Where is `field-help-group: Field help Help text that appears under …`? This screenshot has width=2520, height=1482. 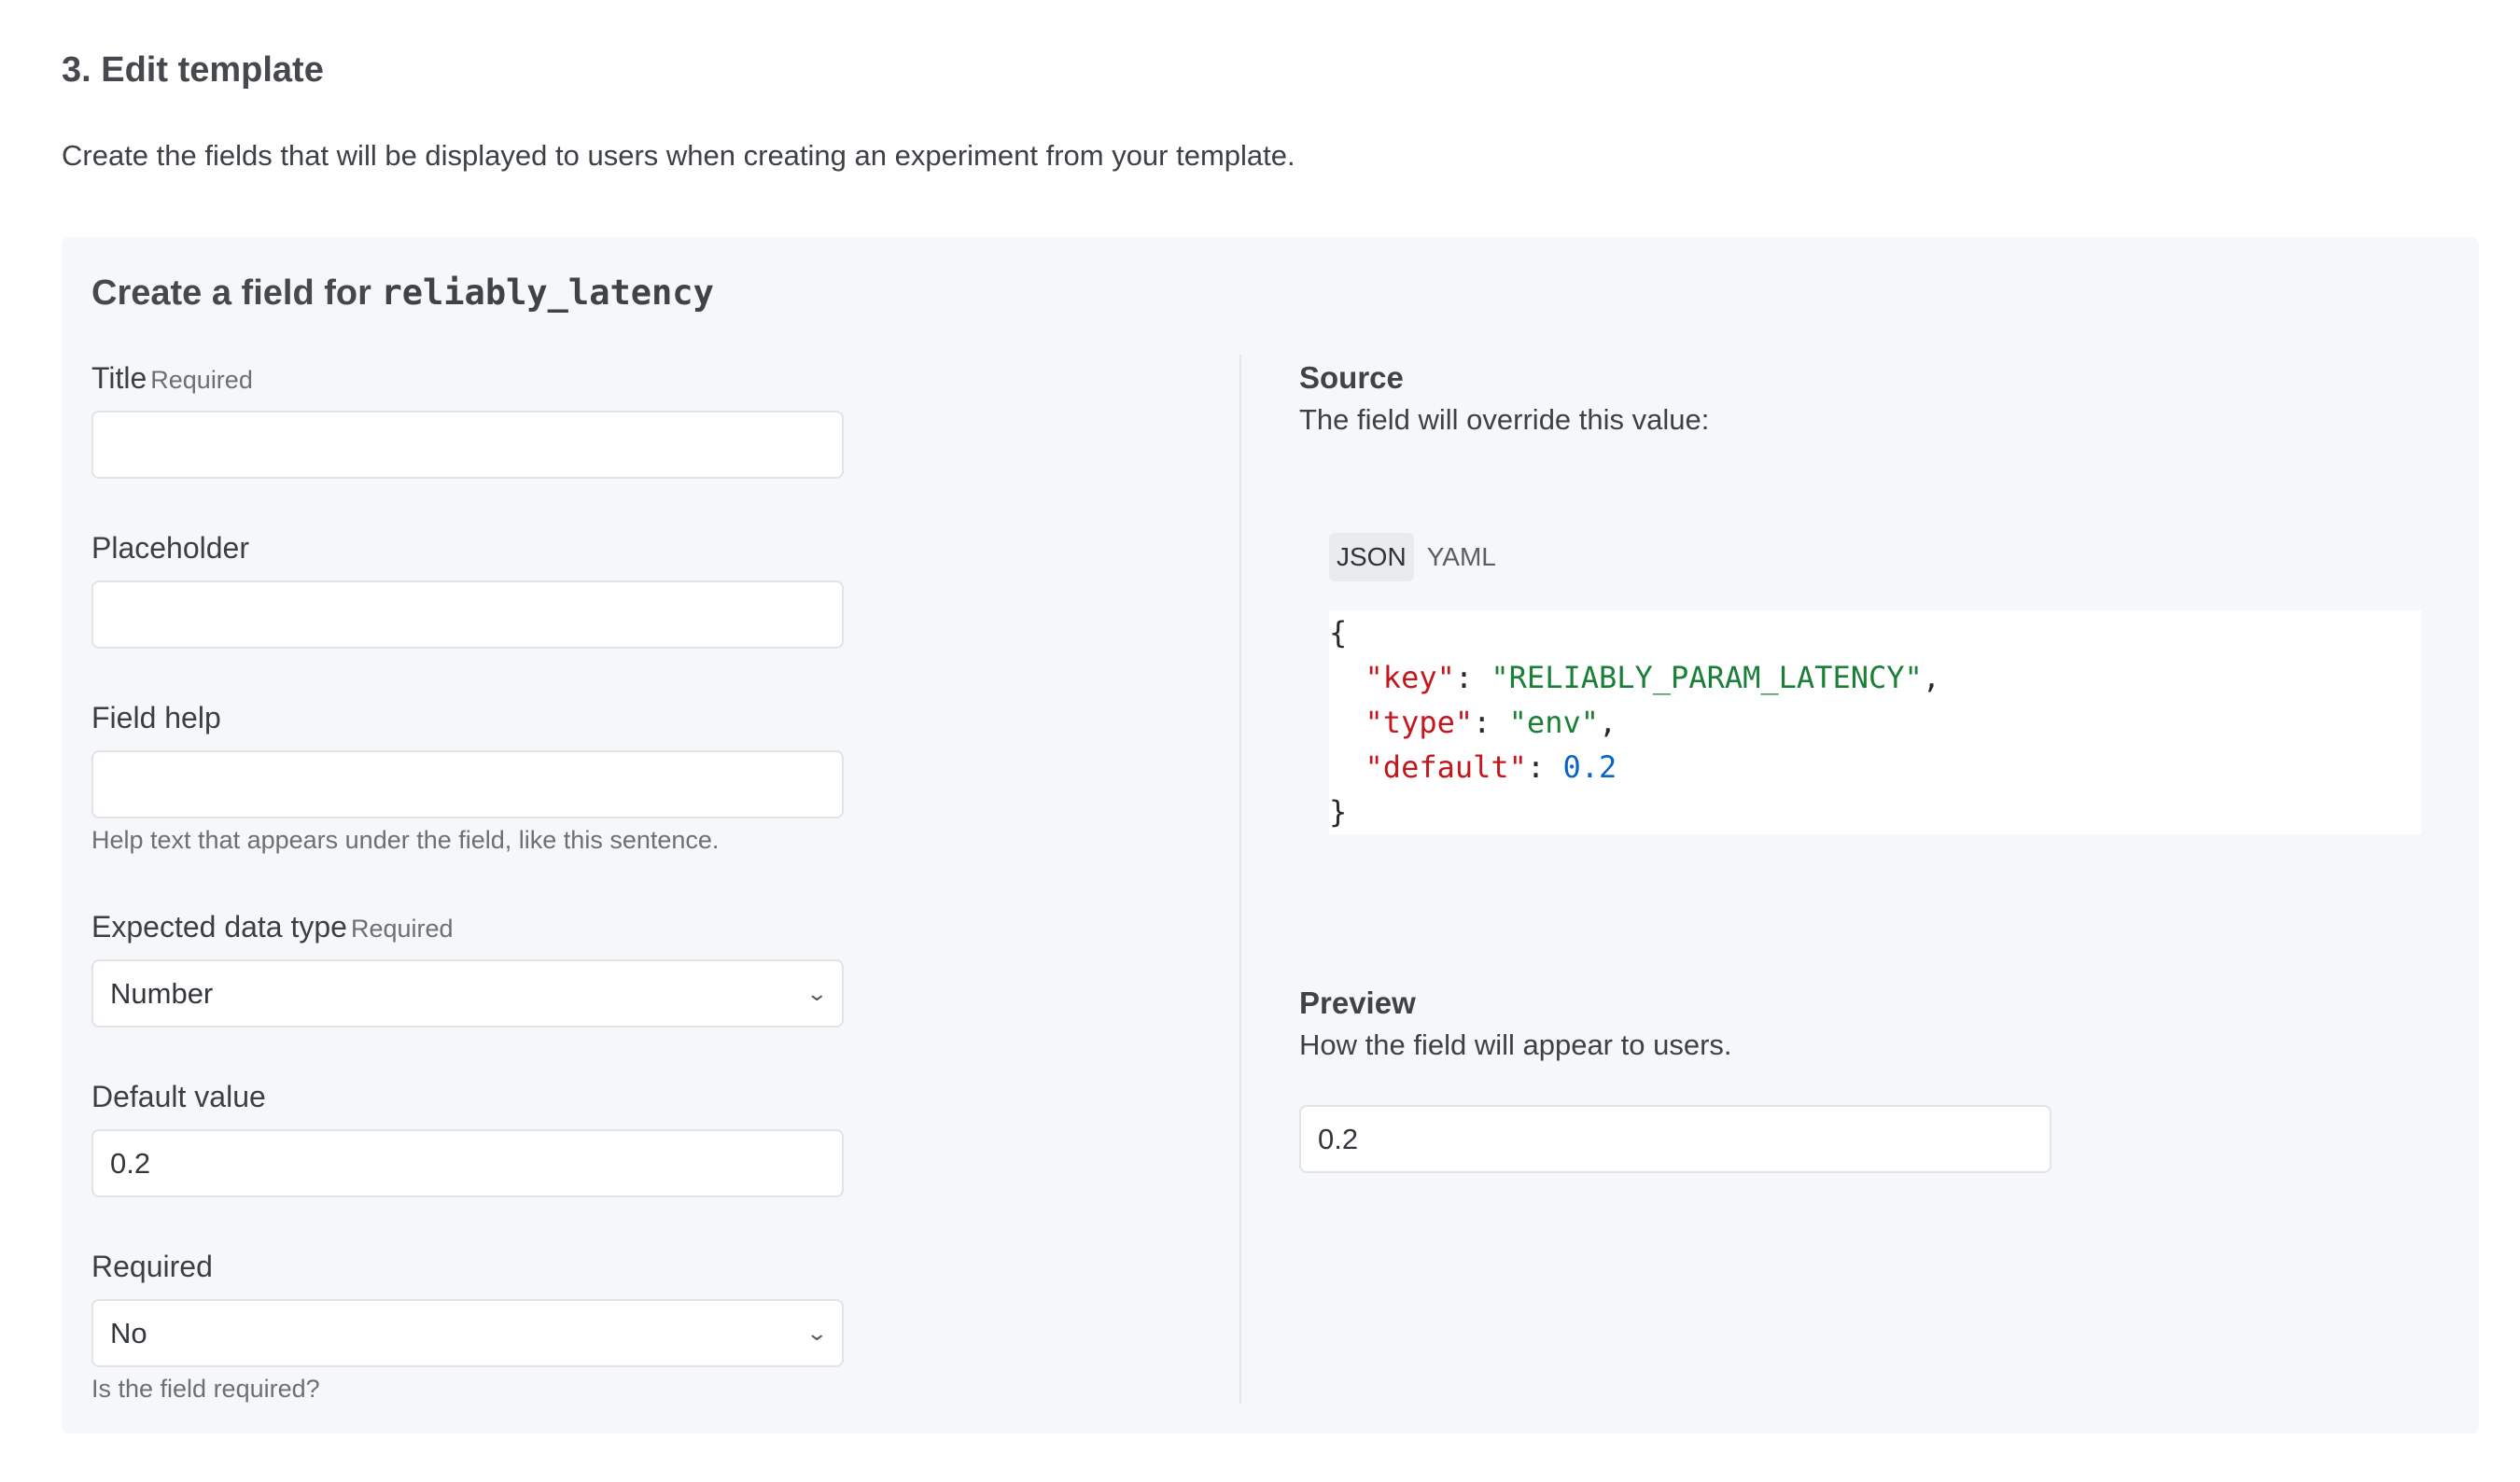 field-help-group: Field help Help text that appears under … is located at coordinates (467, 776).